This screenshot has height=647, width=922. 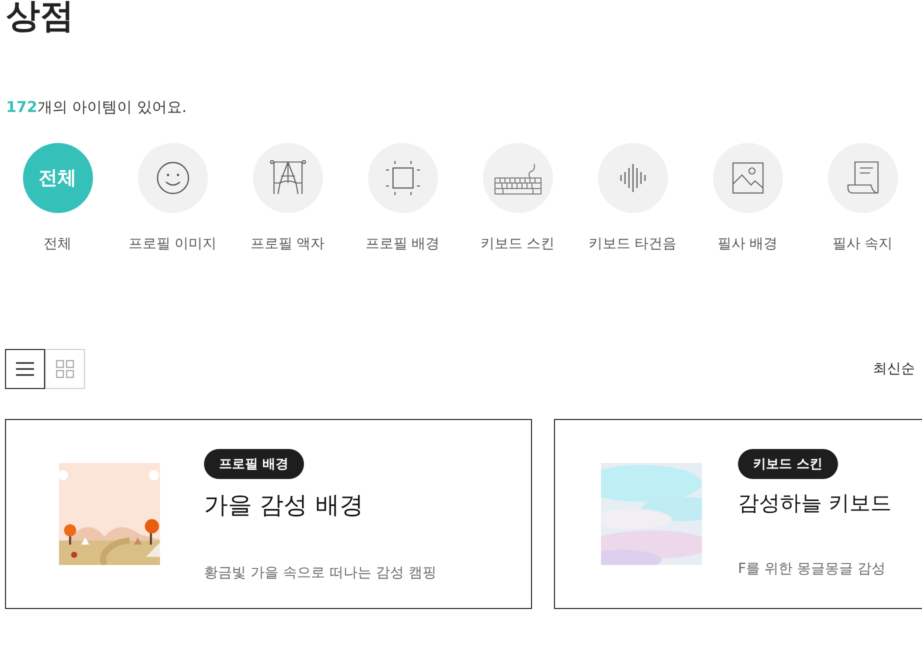 What do you see at coordinates (747, 244) in the screenshot?
I see `category-label: 필사 배경` at bounding box center [747, 244].